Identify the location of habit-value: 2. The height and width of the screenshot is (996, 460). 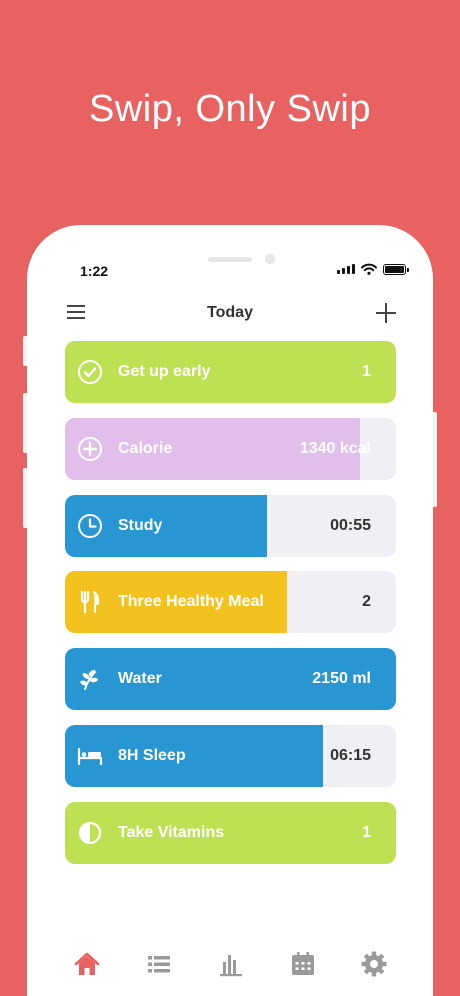
(366, 602).